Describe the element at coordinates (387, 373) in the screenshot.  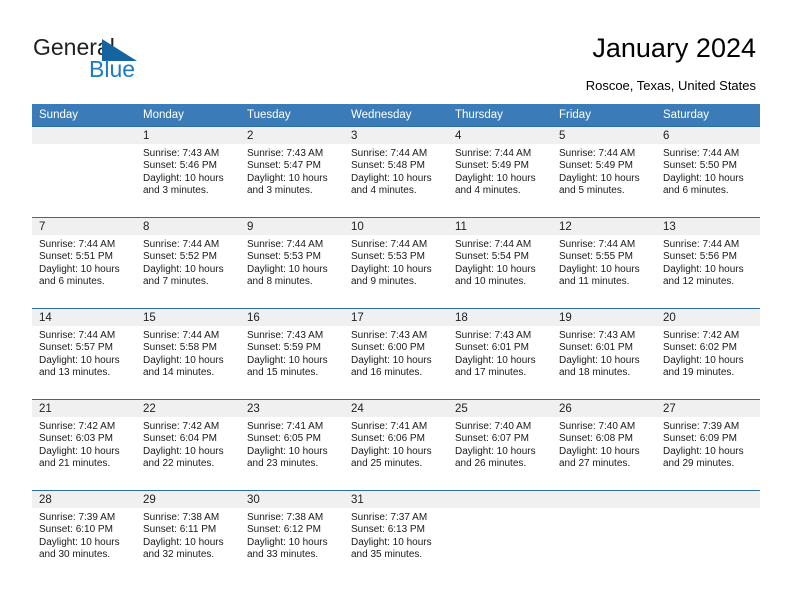
I see `day-detail-line: and 16 minutes.` at that location.